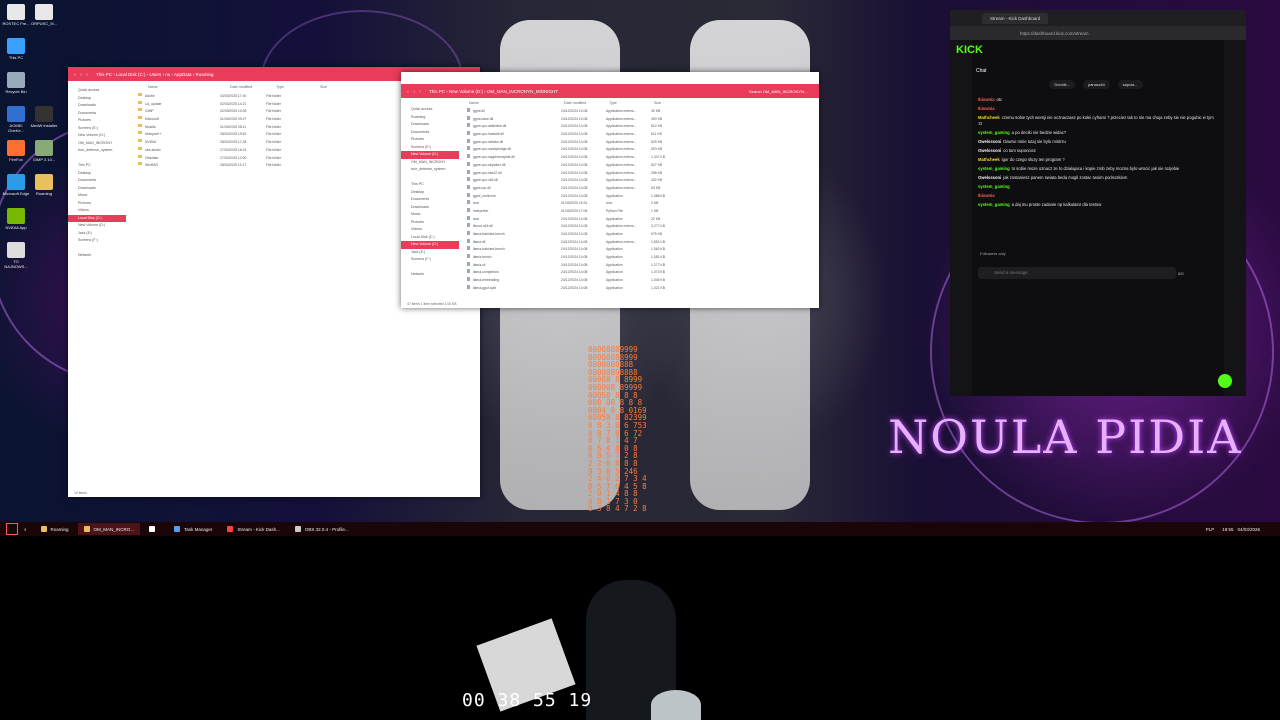 Image resolution: width=1280 pixels, height=720 pixels. I want to click on desktop-icon: This PC, so click(16, 49).